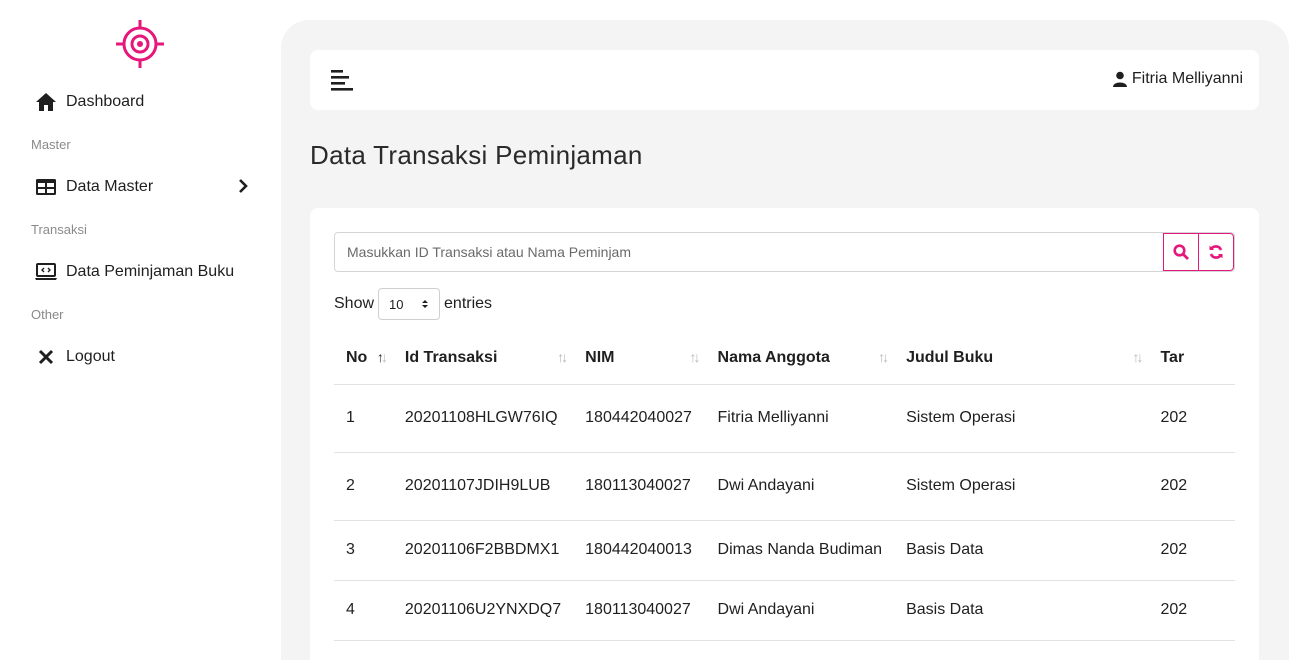 The width and height of the screenshot is (1309, 668). Describe the element at coordinates (90, 356) in the screenshot. I see `sidebar-item-label: Logout` at that location.